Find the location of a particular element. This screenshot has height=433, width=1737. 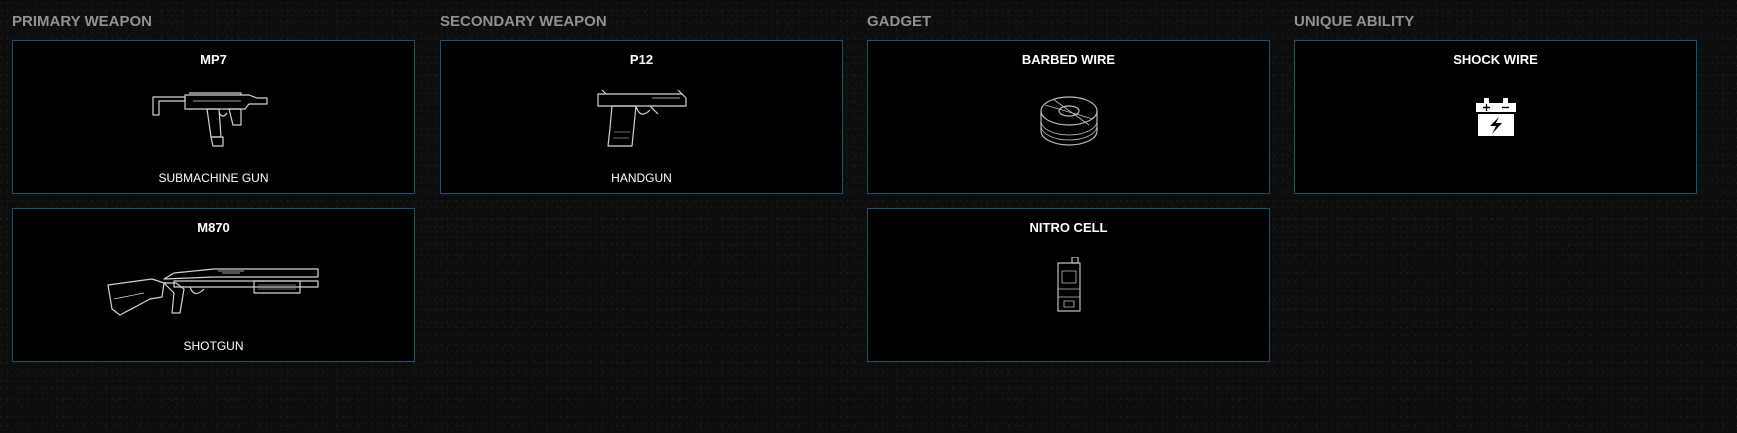

weapon-type: HANDGUN is located at coordinates (641, 178).